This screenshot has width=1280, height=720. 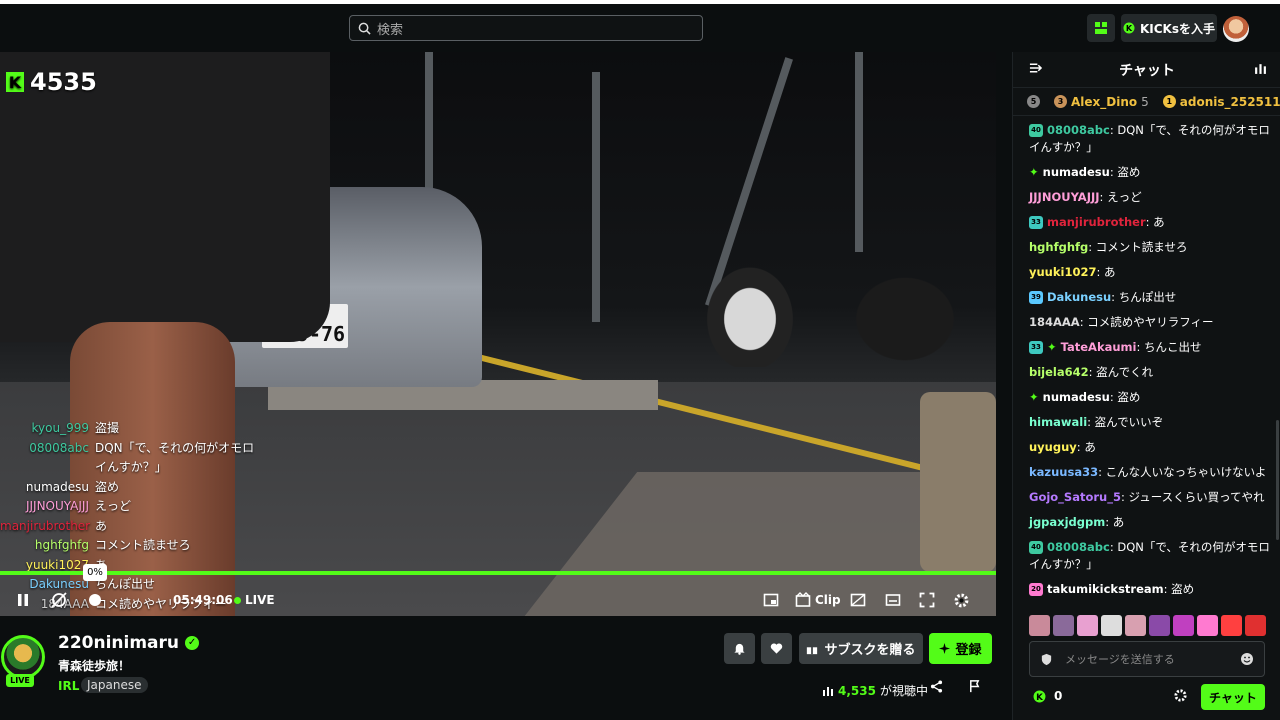 What do you see at coordinates (114, 685) in the screenshot?
I see `language-tag: Japanese` at bounding box center [114, 685].